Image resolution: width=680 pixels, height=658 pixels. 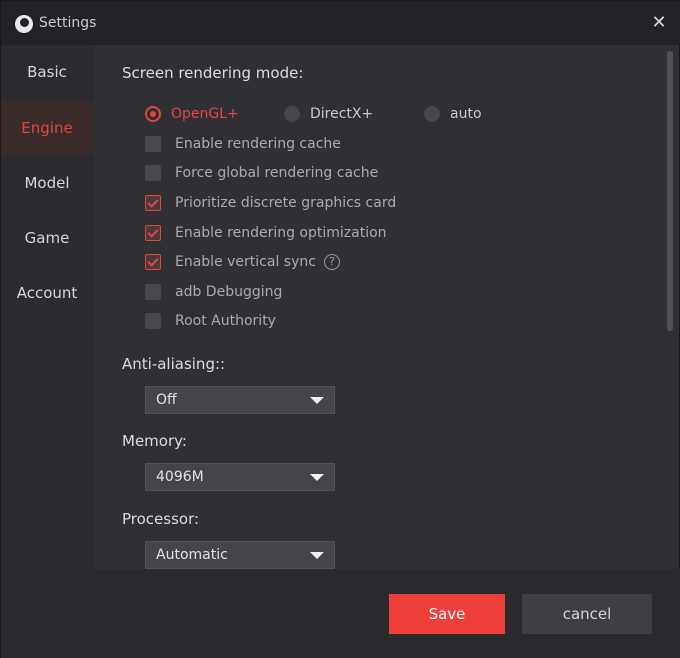 What do you see at coordinates (47, 72) in the screenshot?
I see `sidebar-item-basic: Basic` at bounding box center [47, 72].